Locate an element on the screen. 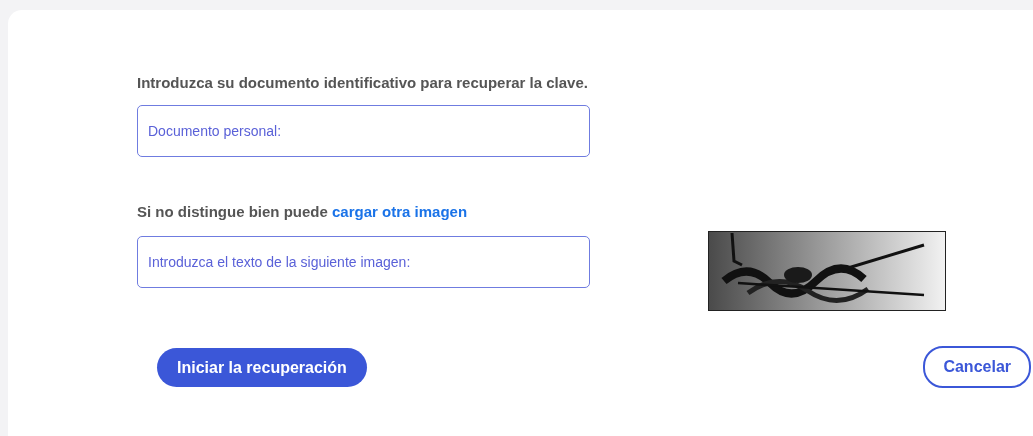 The image size is (1033, 436). reload-image-link: cargar otra imagen is located at coordinates (400, 211).